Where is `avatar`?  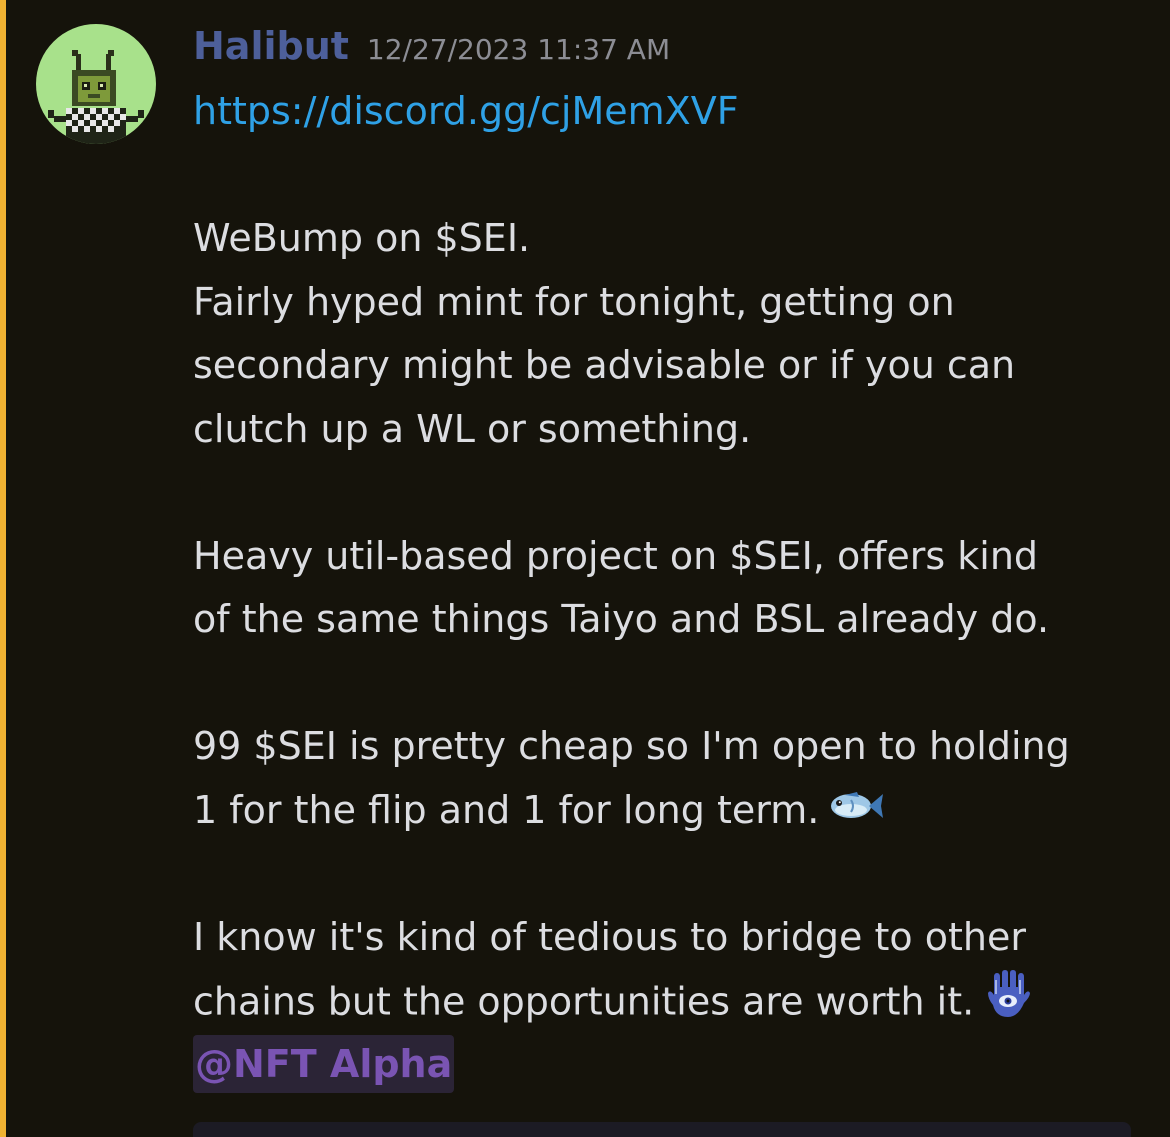 avatar is located at coordinates (96, 84).